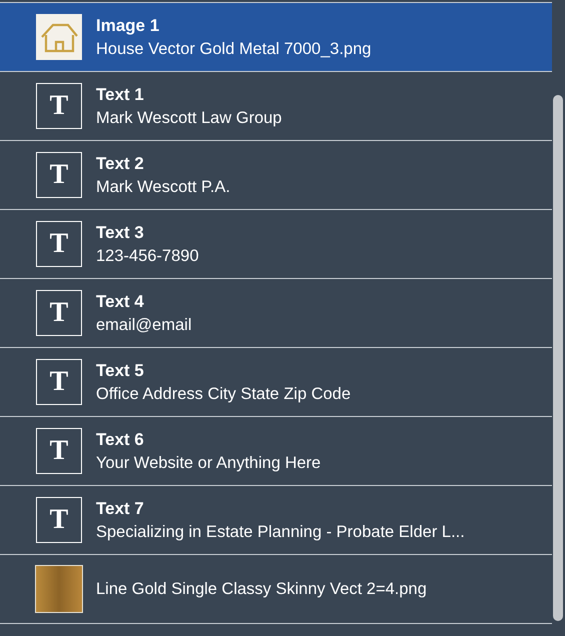 The image size is (565, 636). What do you see at coordinates (128, 26) in the screenshot?
I see `layer-title: Image 1` at bounding box center [128, 26].